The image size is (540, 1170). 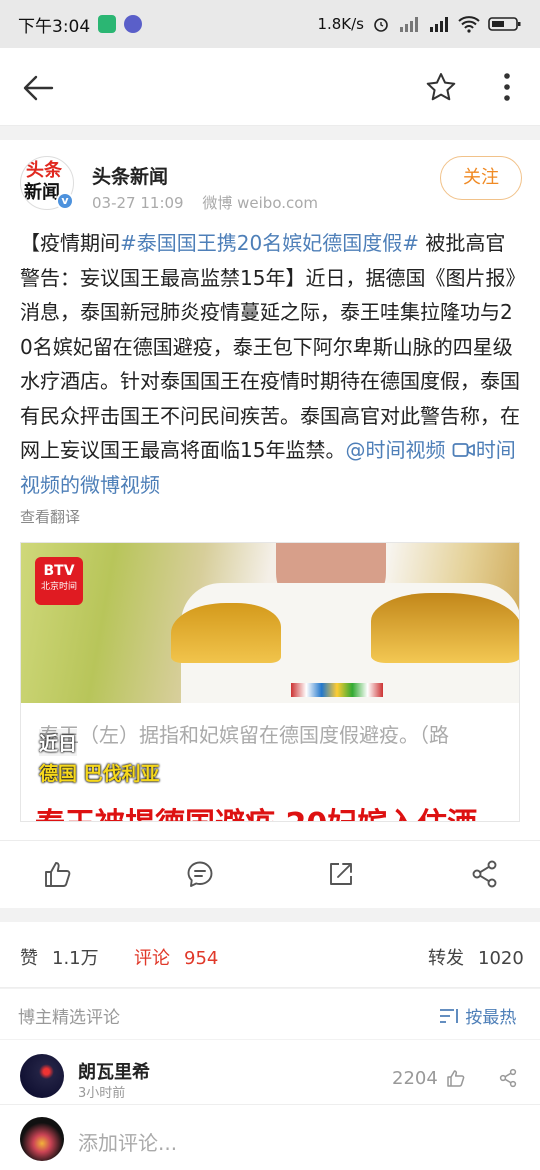 I want to click on translate-link: 查看翻译, so click(x=50, y=516).